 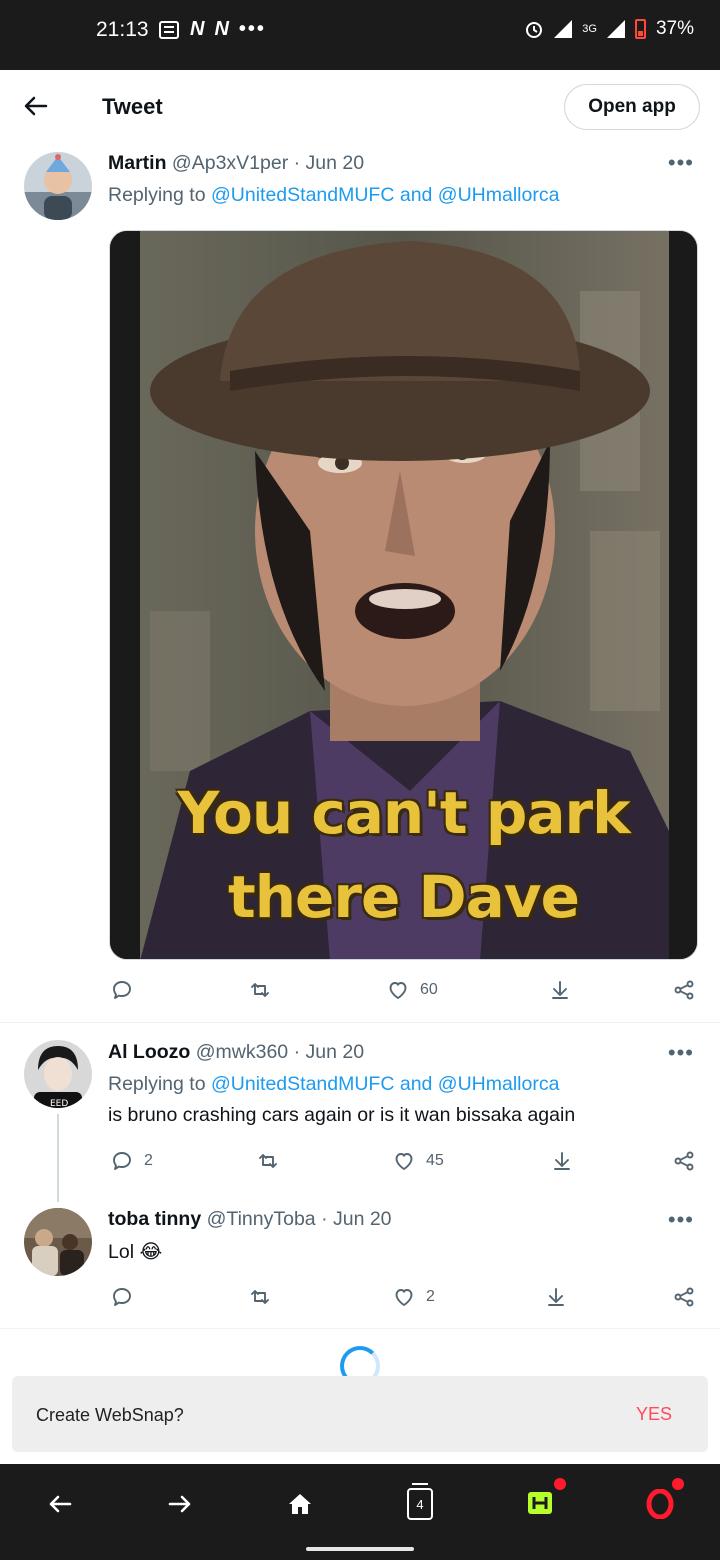 What do you see at coordinates (58, 1158) in the screenshot?
I see `thread-line` at bounding box center [58, 1158].